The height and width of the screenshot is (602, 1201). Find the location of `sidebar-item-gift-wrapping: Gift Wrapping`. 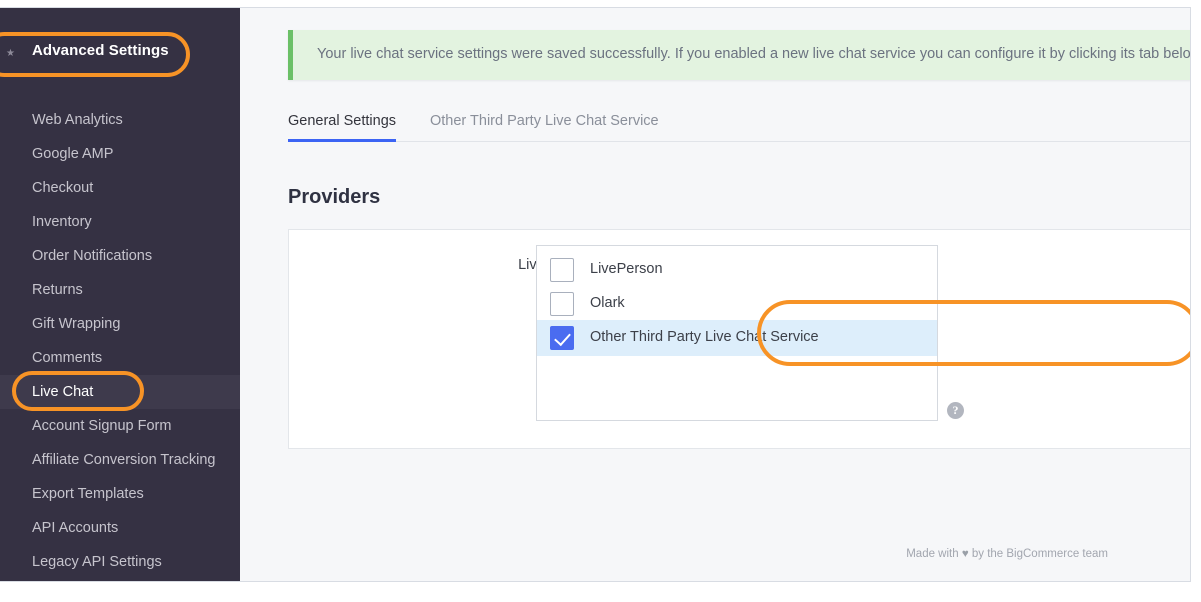

sidebar-item-gift-wrapping: Gift Wrapping is located at coordinates (120, 324).